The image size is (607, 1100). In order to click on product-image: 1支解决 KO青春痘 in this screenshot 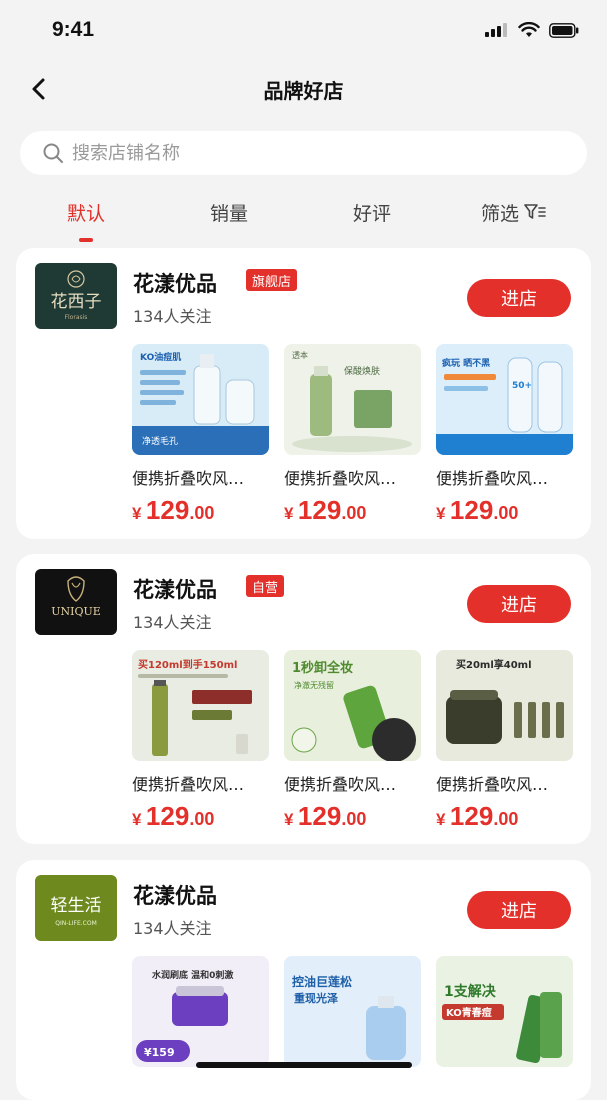, I will do `click(504, 1011)`.